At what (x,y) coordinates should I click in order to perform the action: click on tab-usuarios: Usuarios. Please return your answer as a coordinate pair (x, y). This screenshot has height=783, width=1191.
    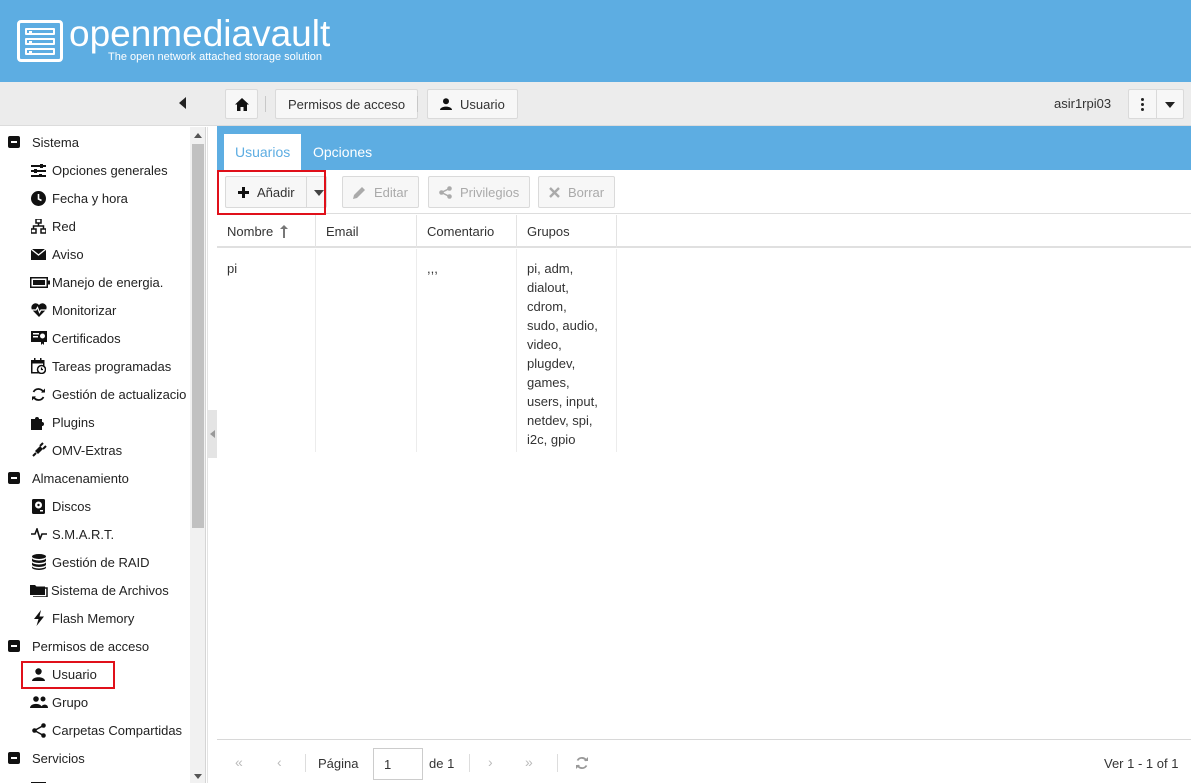
    Looking at the image, I should click on (263, 152).